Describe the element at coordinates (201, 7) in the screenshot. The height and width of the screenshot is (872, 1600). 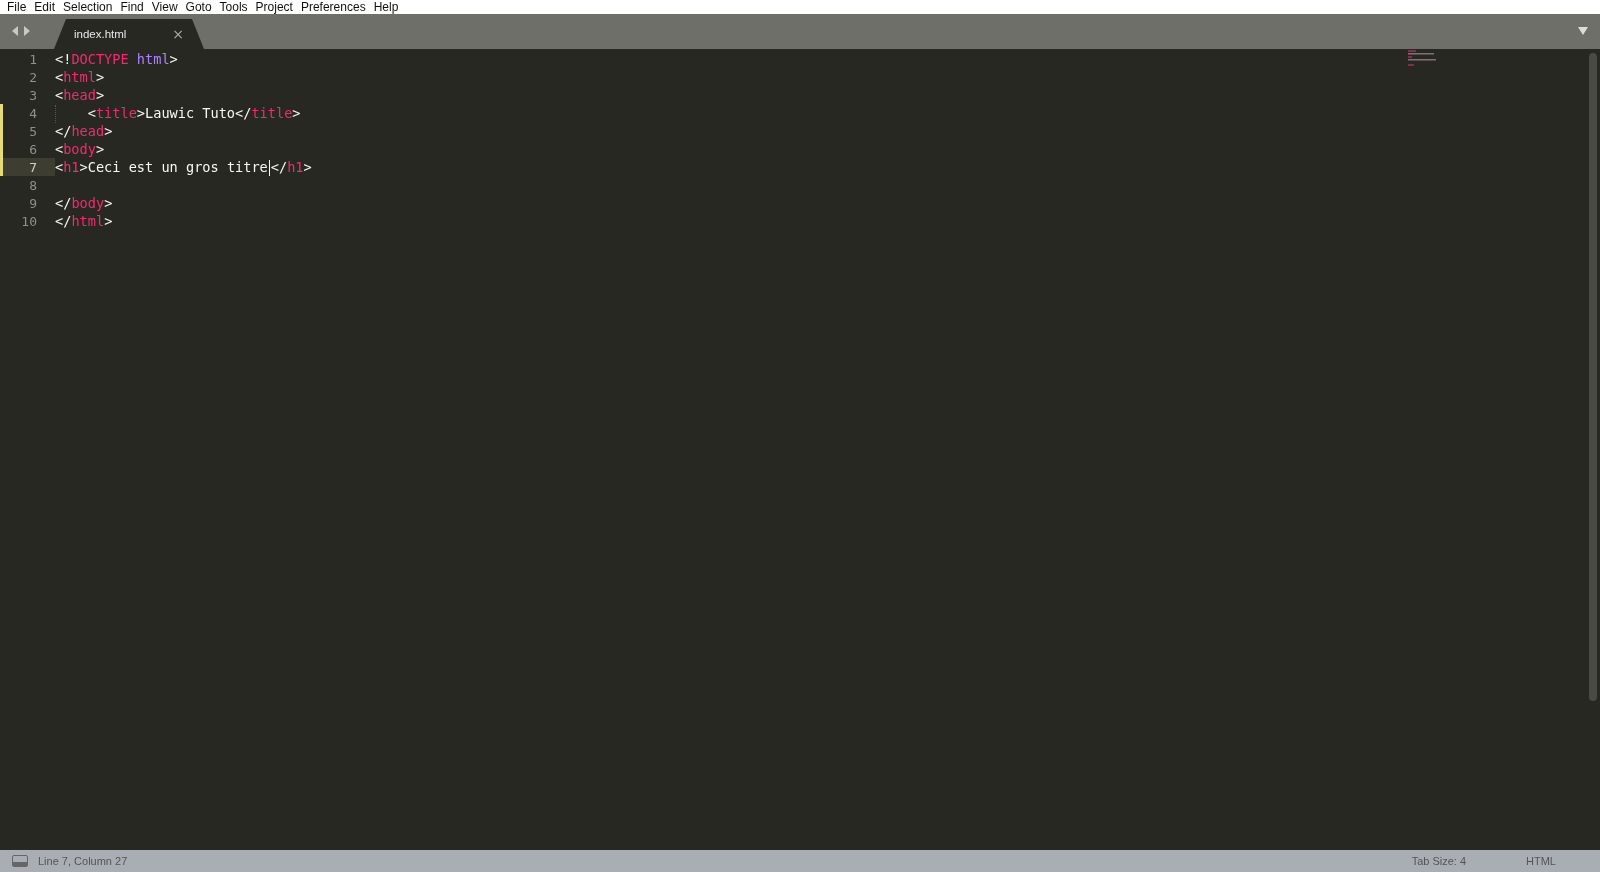
I see `menu-item: Goto` at that location.